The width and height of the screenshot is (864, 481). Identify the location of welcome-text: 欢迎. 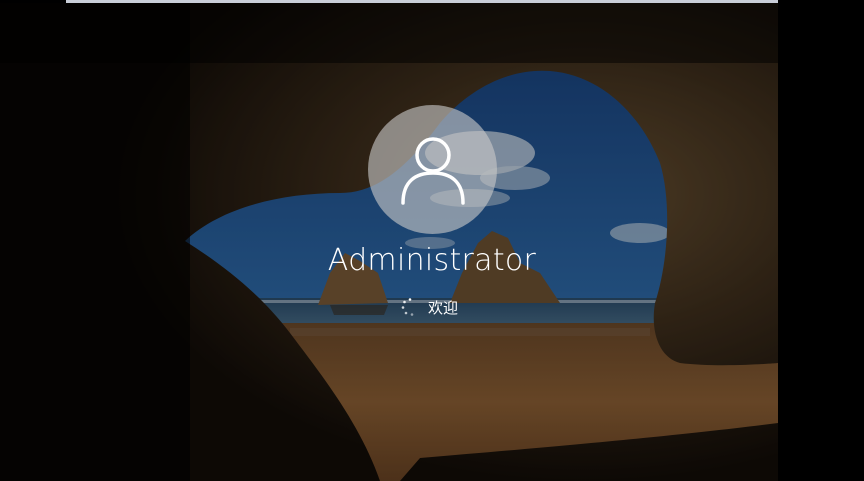
(443, 307).